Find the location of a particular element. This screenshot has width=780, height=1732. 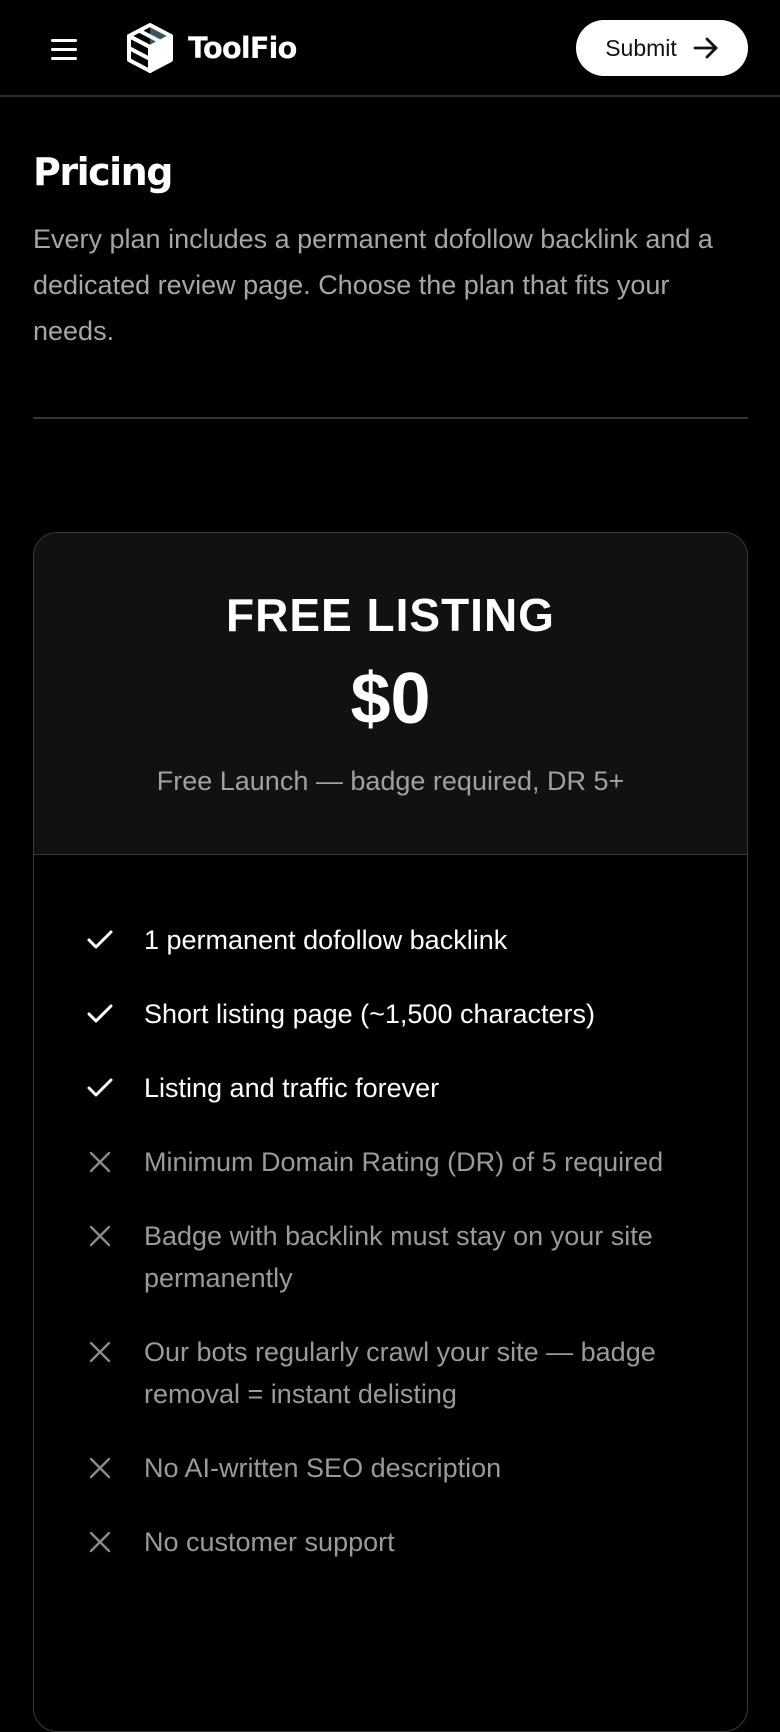

feature-item: Listing and traffic forever is located at coordinates (390, 1088).